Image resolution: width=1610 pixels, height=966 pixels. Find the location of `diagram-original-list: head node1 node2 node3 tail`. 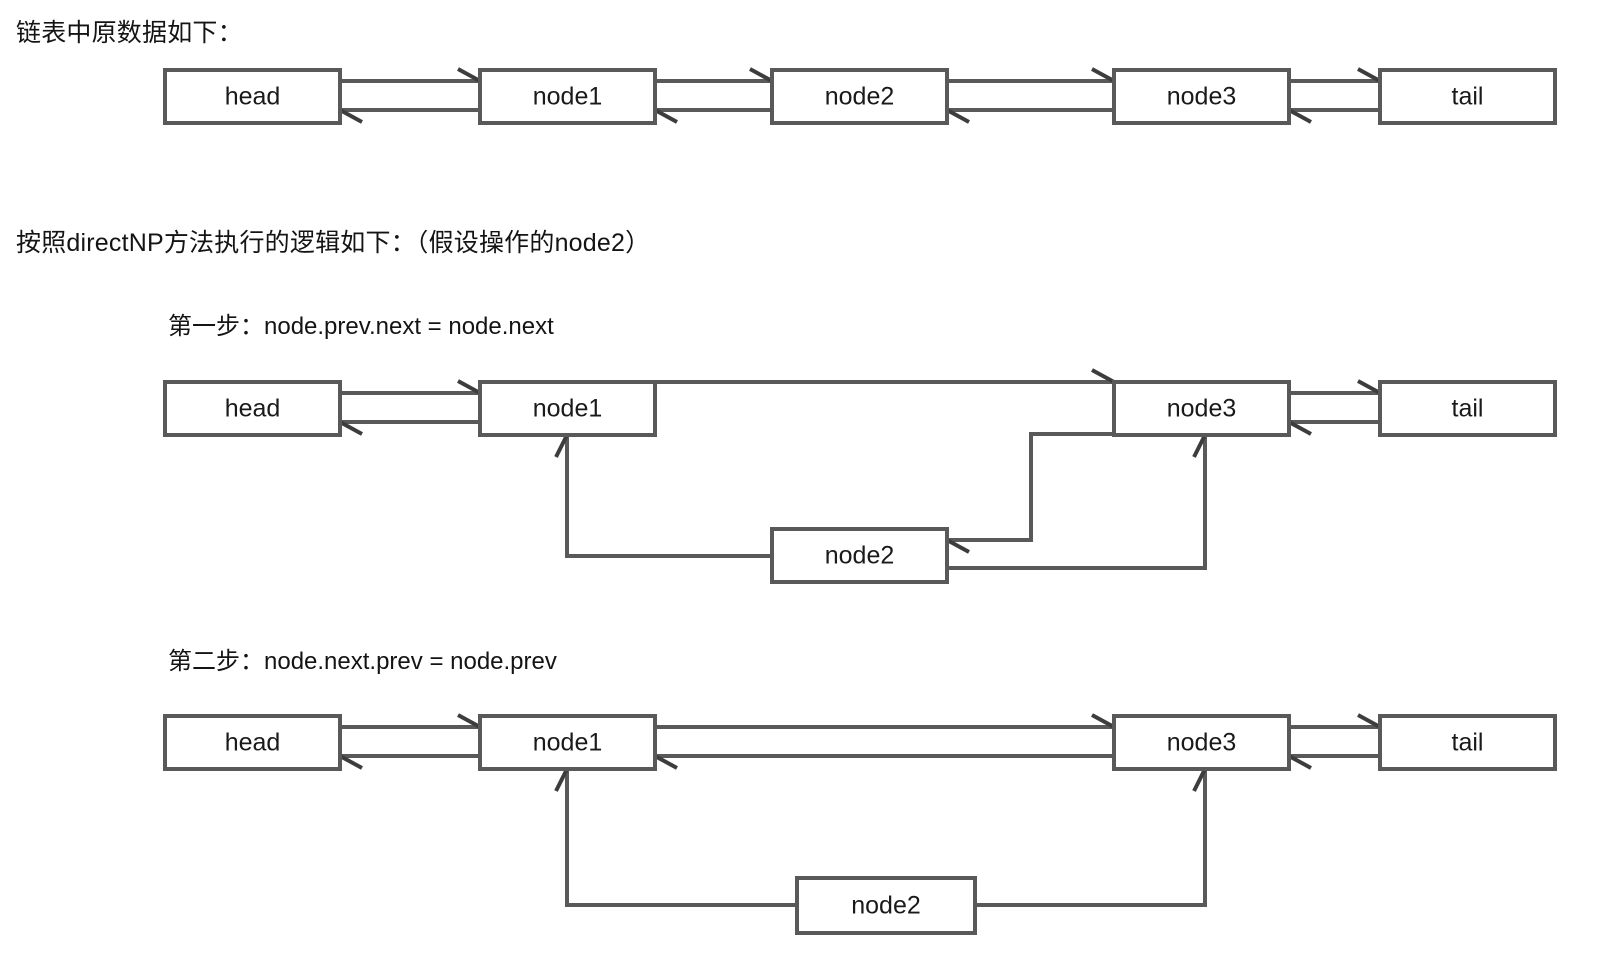

diagram-original-list: head node1 node2 node3 tail is located at coordinates (860, 96).